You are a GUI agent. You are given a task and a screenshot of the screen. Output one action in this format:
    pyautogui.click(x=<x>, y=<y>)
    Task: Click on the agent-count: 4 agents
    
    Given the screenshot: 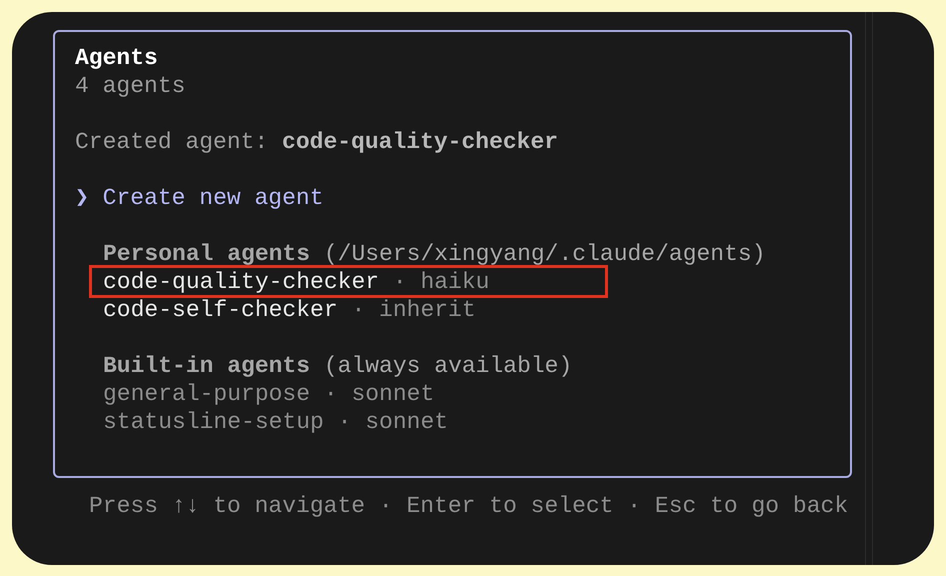 What is the action you would take?
    pyautogui.click(x=130, y=86)
    